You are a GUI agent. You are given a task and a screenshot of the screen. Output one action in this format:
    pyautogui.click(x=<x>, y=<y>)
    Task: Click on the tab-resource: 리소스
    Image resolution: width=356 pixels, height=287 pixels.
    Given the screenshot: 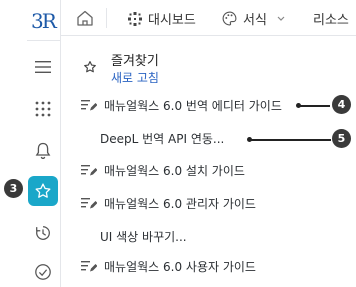 What is the action you would take?
    pyautogui.click(x=331, y=18)
    